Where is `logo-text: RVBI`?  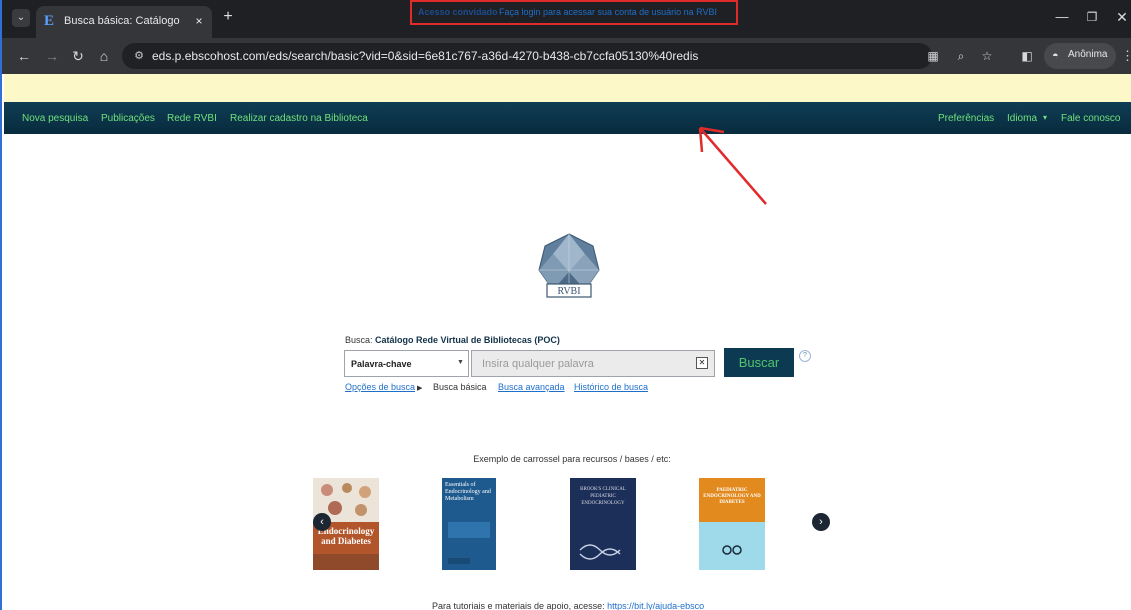
logo-text: RVBI is located at coordinates (568, 291).